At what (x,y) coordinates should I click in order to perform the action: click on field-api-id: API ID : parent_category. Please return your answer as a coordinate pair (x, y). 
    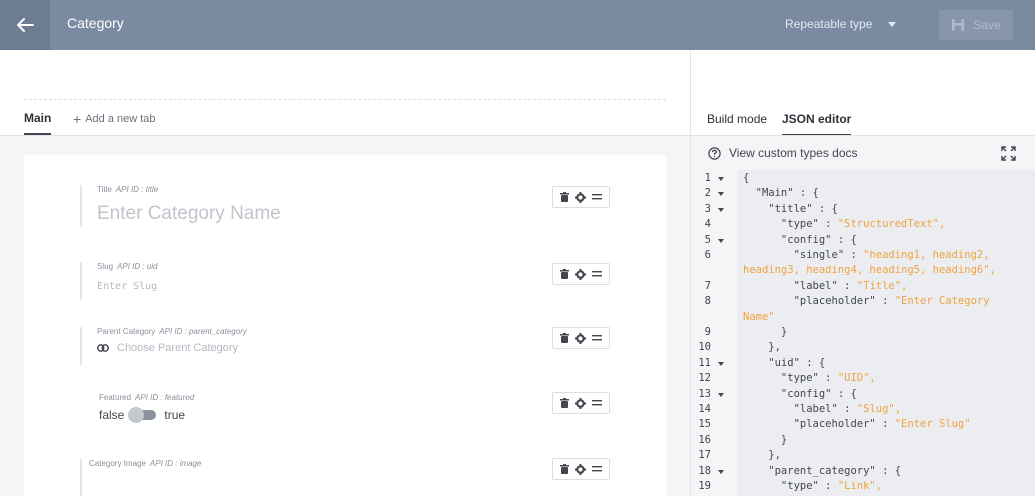
    Looking at the image, I should click on (203, 331).